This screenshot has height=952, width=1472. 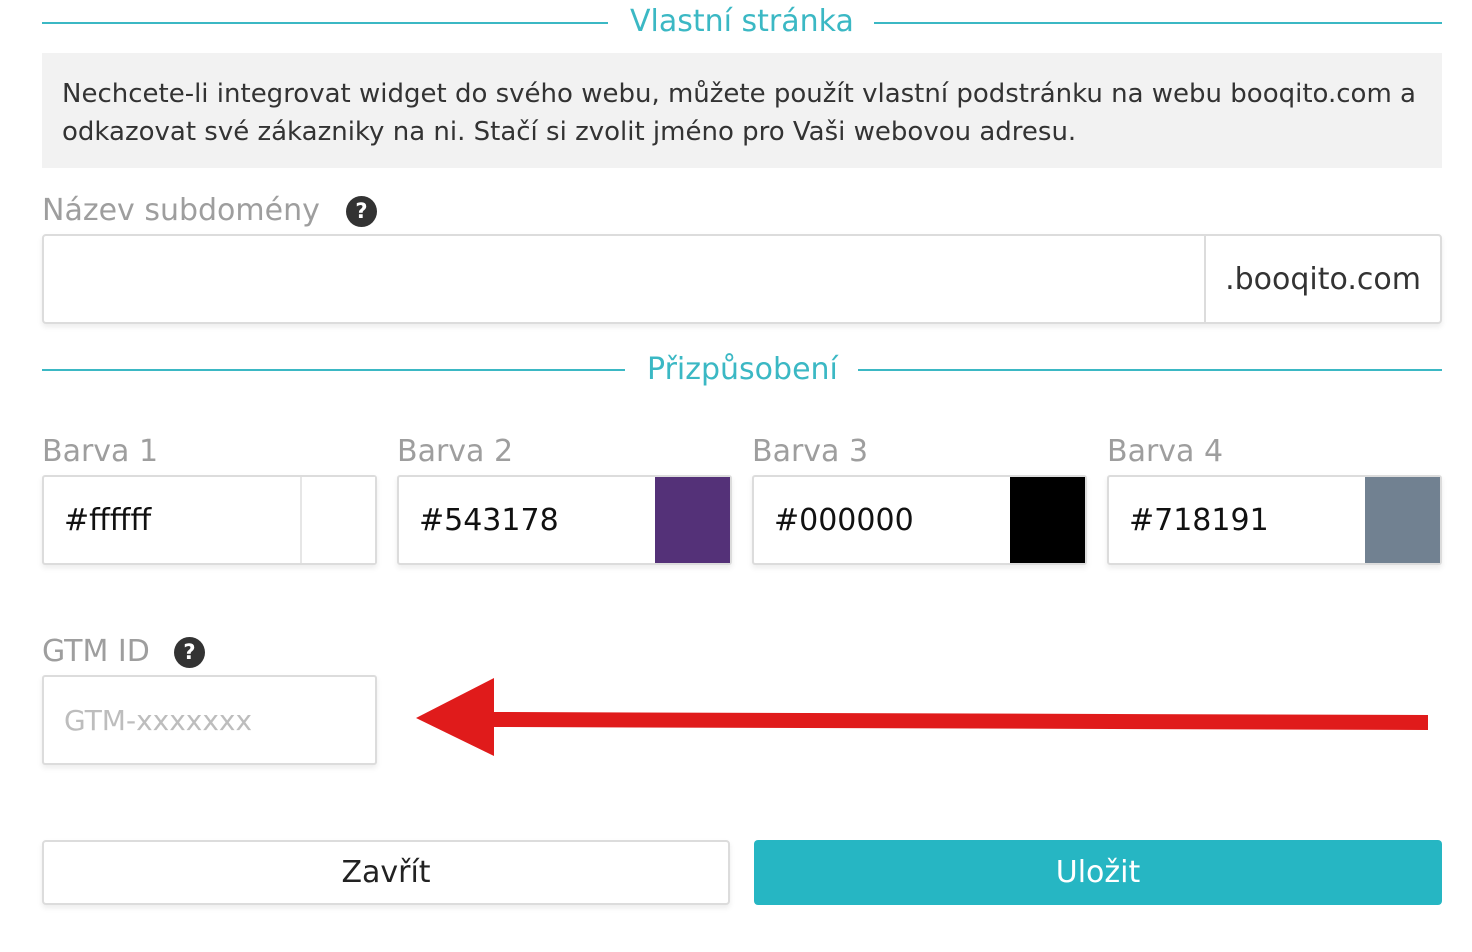 I want to click on gtm-label: GTM ID, so click(x=96, y=651).